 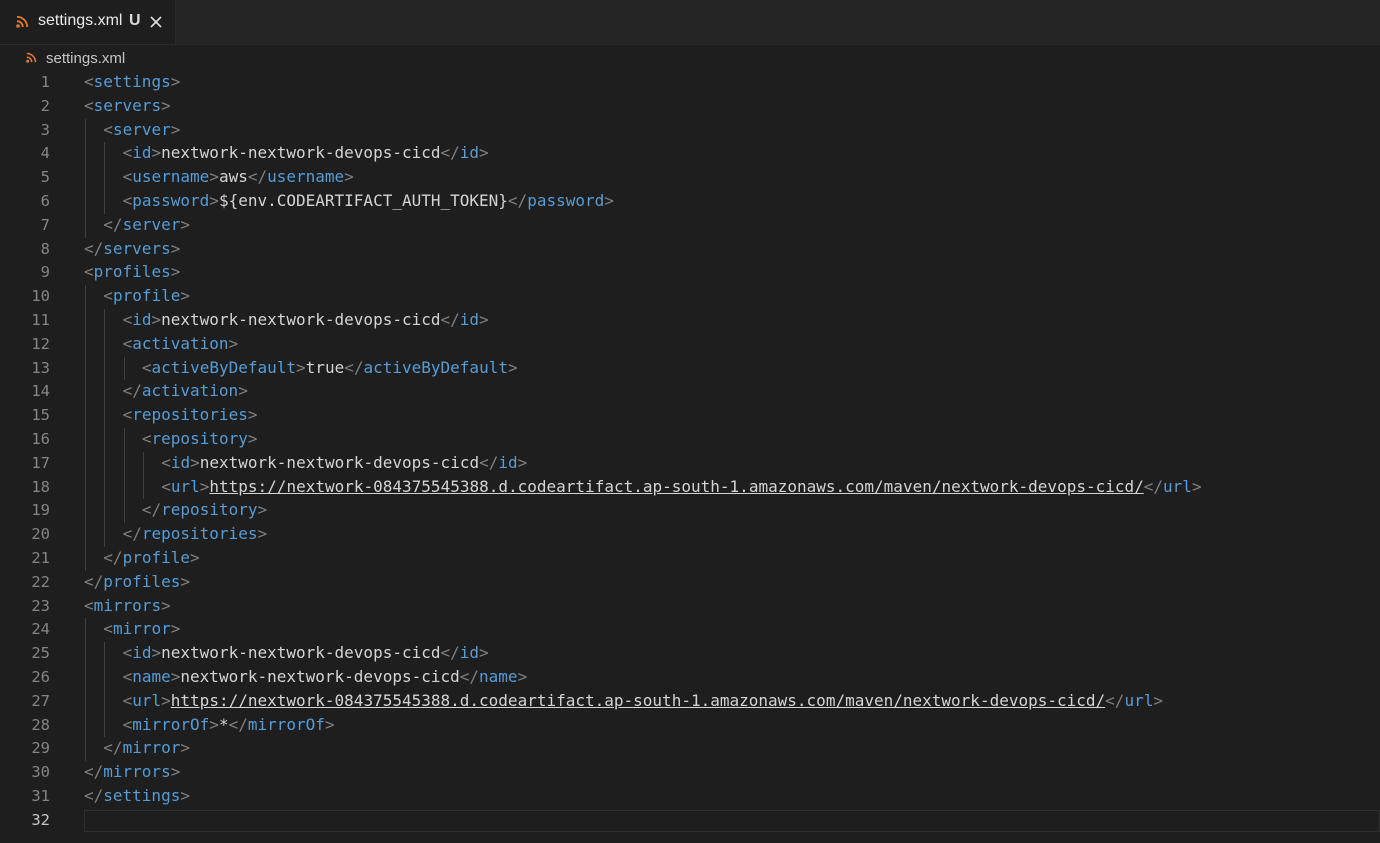 I want to click on tag-name: activation, so click(x=180, y=343).